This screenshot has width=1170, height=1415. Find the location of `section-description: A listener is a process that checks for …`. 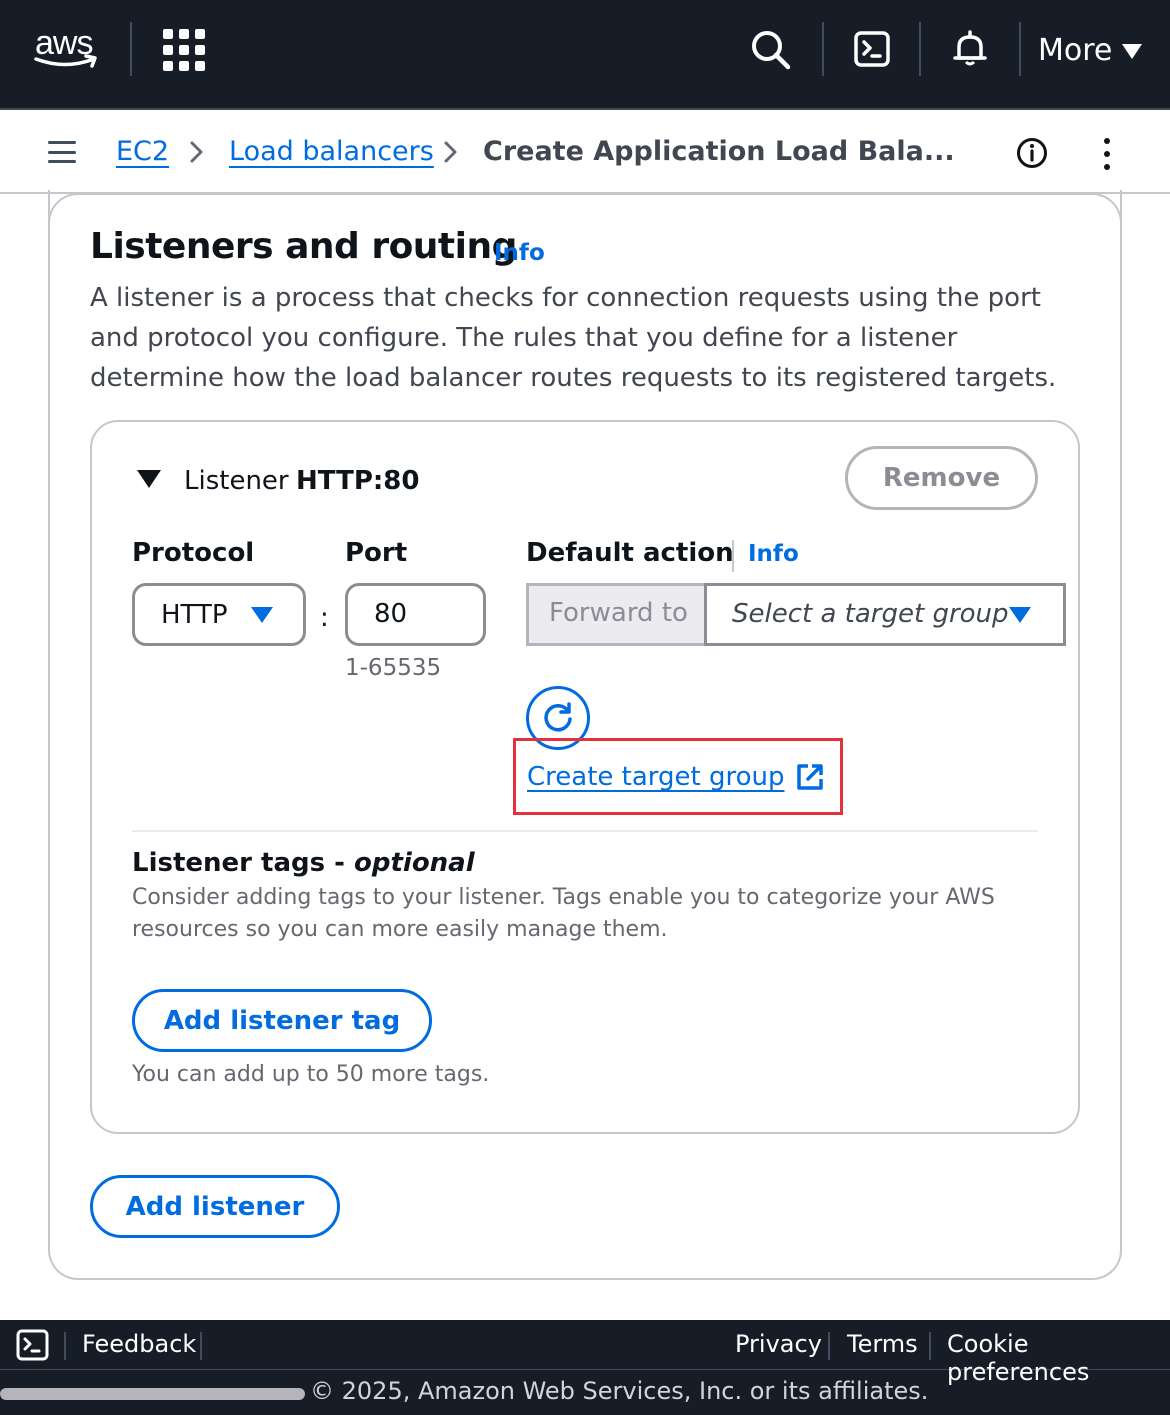

section-description: A listener is a process that checks for … is located at coordinates (573, 338).